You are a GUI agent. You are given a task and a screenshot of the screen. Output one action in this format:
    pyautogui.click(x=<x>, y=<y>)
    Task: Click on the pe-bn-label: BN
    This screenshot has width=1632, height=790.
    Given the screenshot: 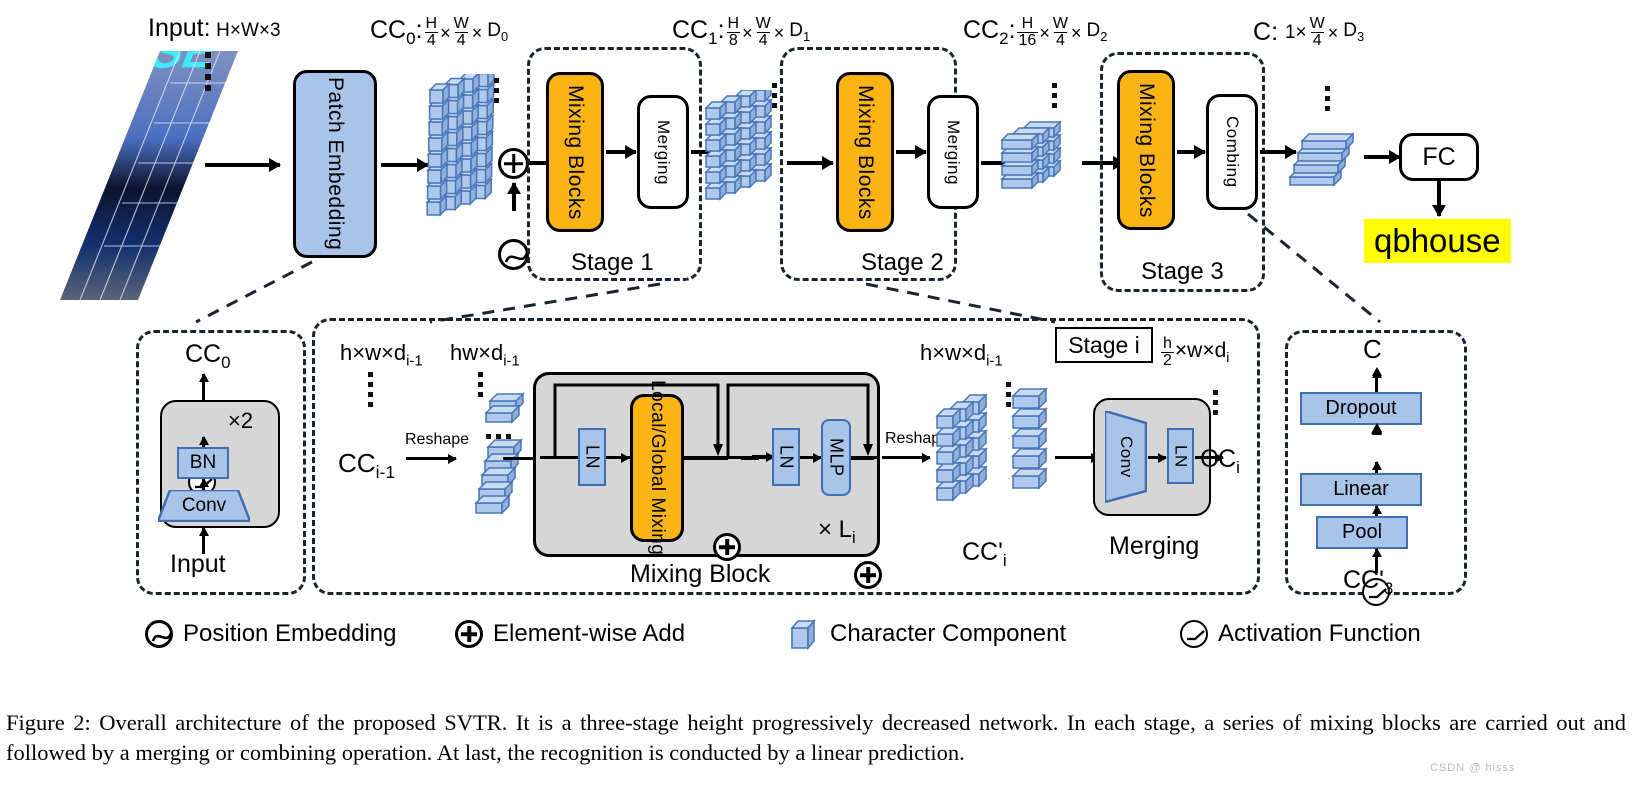 What is the action you would take?
    pyautogui.click(x=203, y=462)
    